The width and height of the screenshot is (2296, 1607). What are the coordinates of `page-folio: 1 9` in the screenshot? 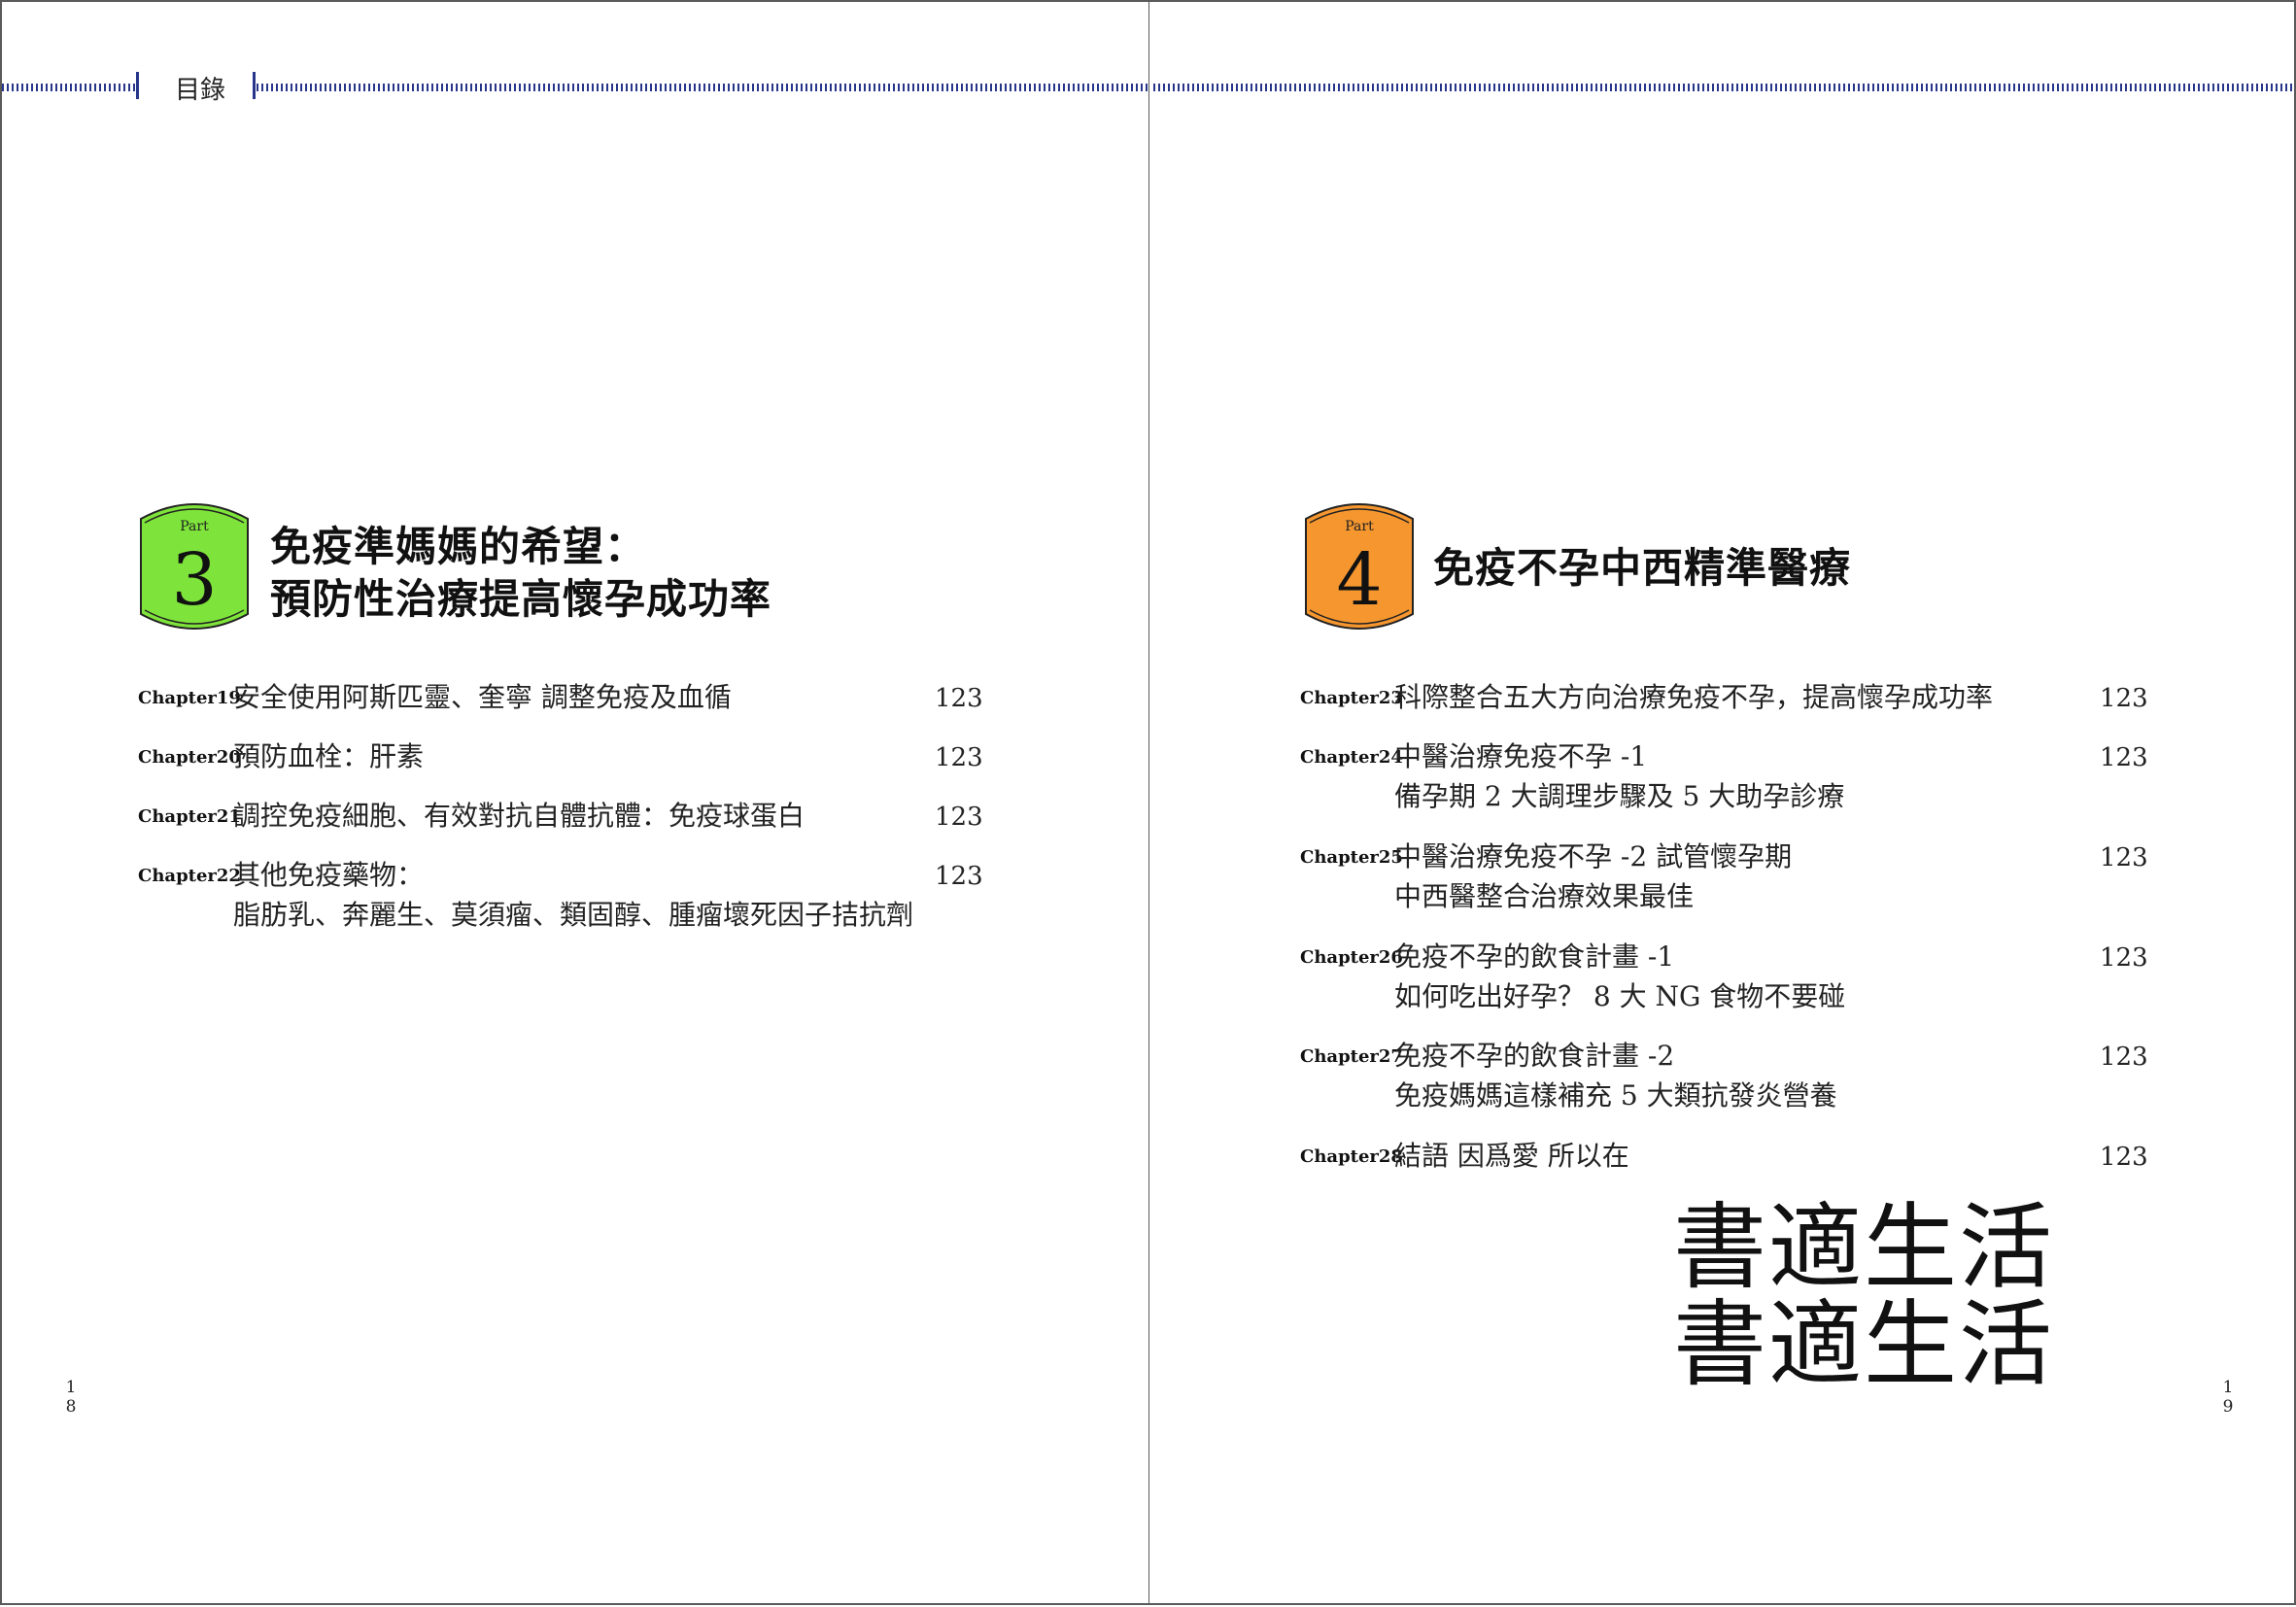 It's located at (2228, 1397).